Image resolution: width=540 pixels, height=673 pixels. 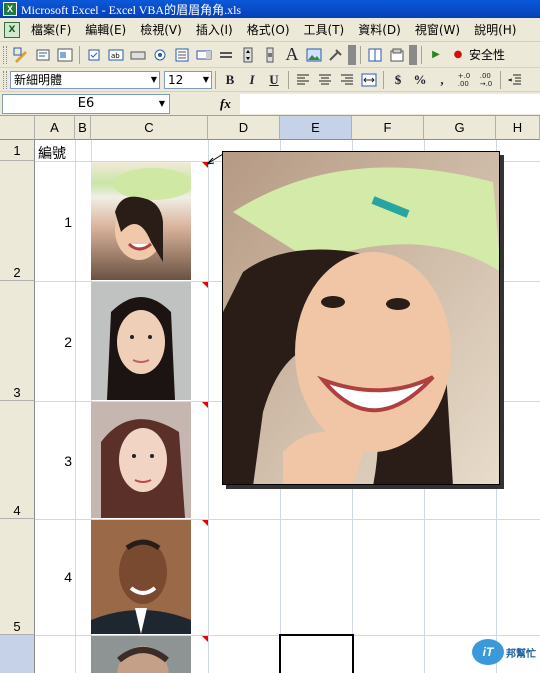 What do you see at coordinates (379, 29) in the screenshot?
I see `menu-data: 資料(D)` at bounding box center [379, 29].